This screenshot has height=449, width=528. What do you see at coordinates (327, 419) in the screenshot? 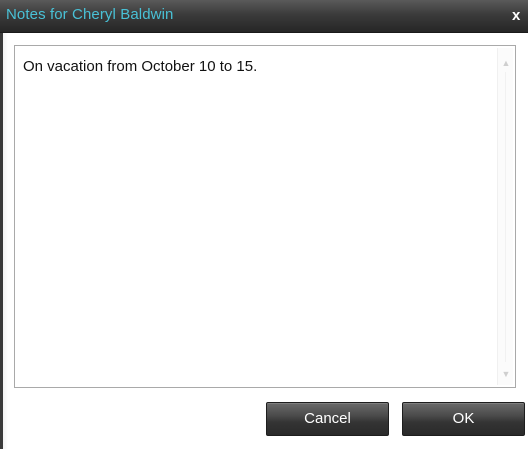
I see `cancel-button: Cancel` at bounding box center [327, 419].